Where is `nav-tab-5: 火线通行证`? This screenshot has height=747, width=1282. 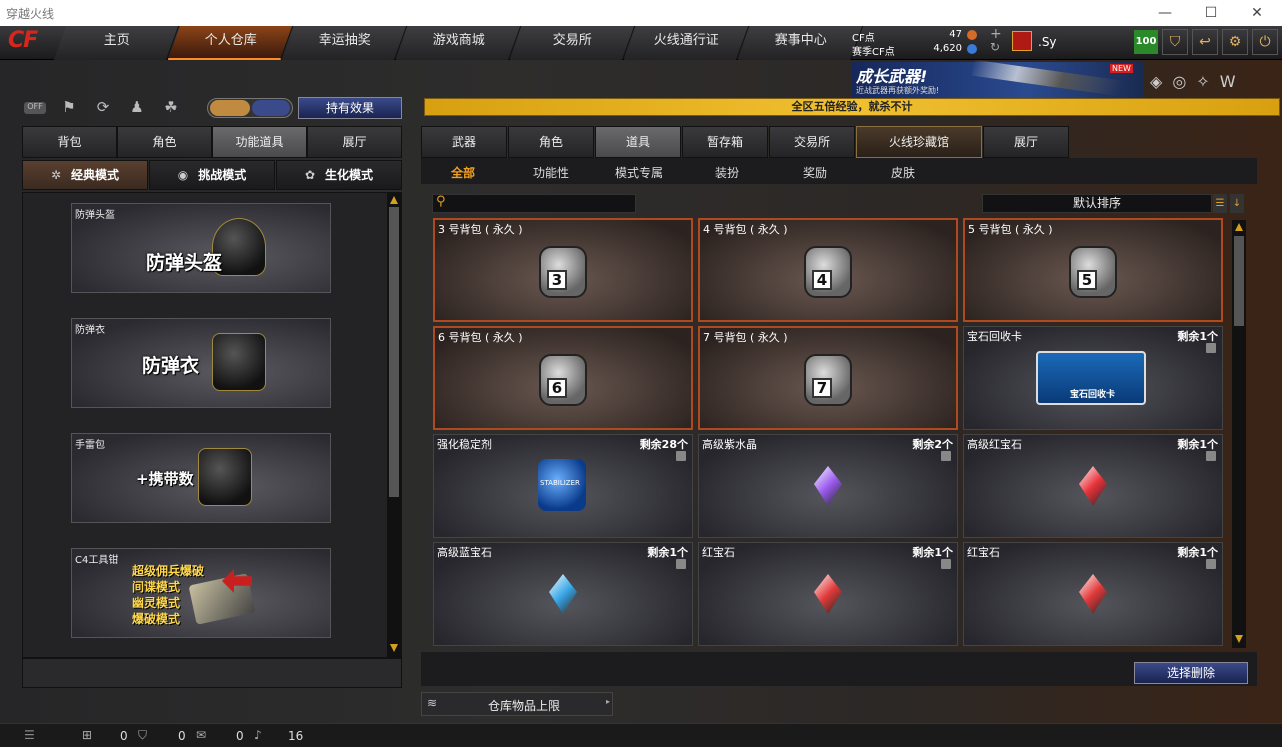
nav-tab-5: 火线通行证 is located at coordinates (686, 43).